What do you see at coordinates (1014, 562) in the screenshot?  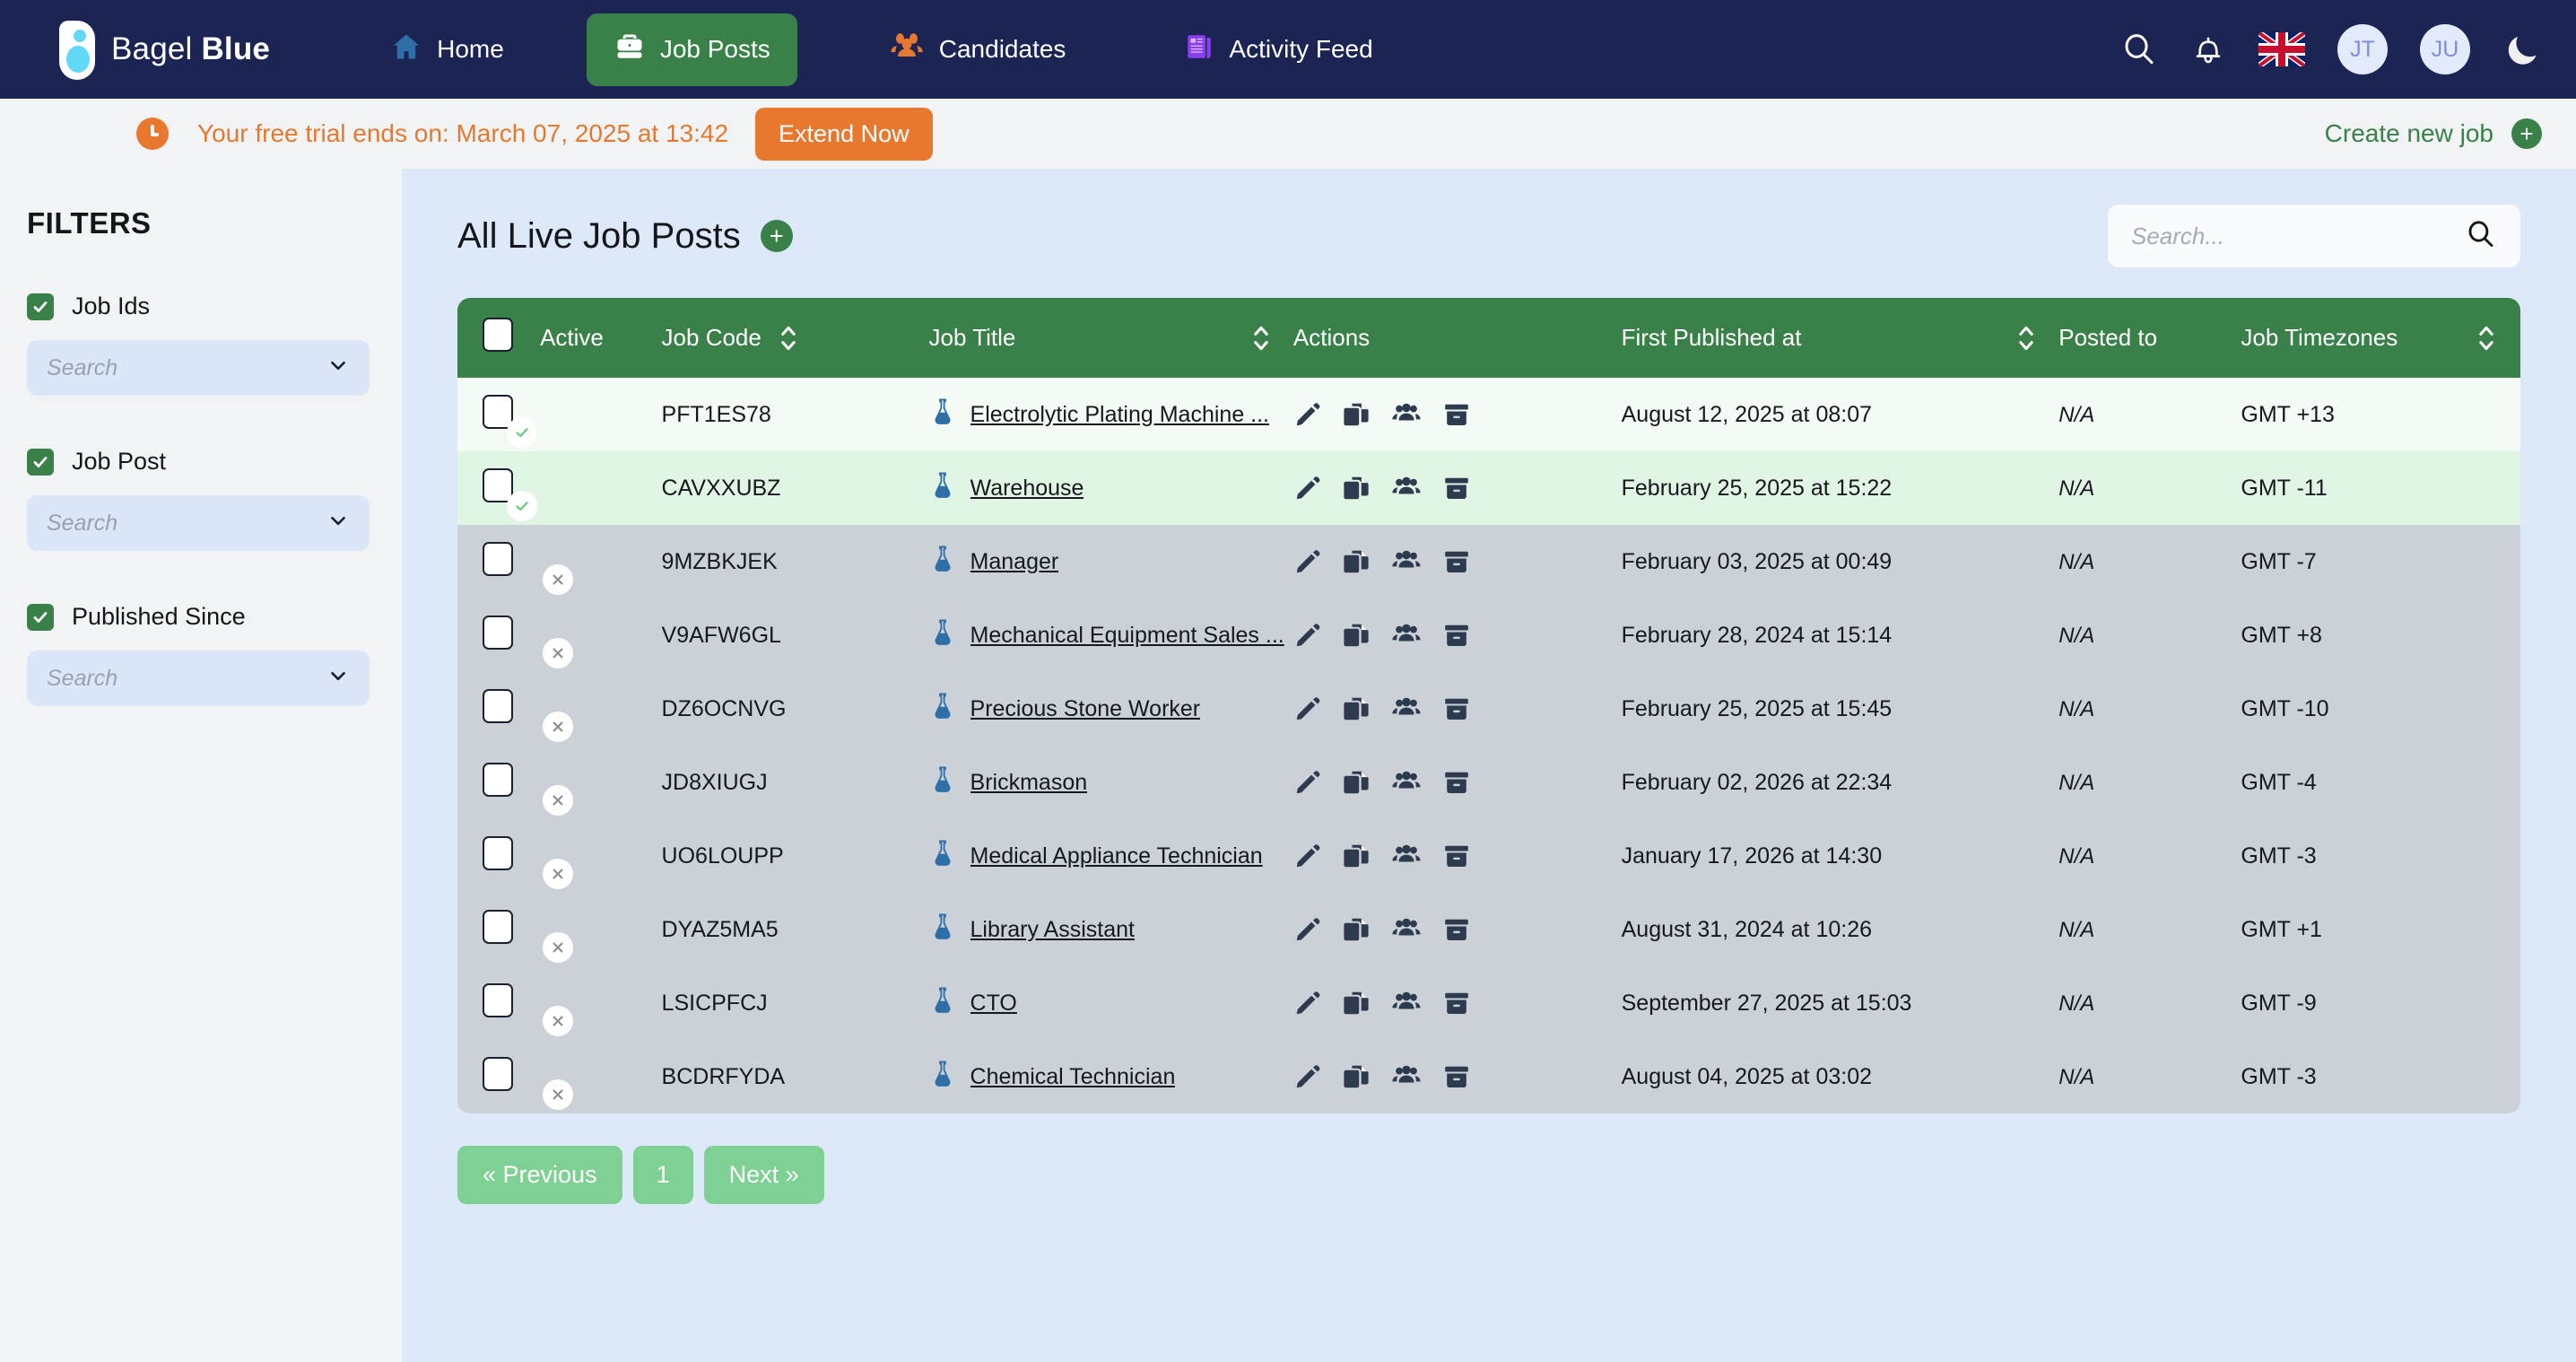 I see `job-title-link: Manager` at bounding box center [1014, 562].